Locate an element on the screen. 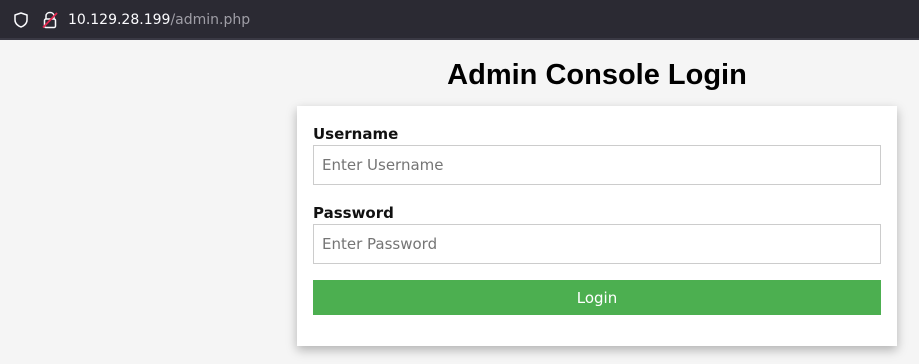 Image resolution: width=919 pixels, height=364 pixels. address-bar: 10.129.28.199/admin.php is located at coordinates (159, 20).